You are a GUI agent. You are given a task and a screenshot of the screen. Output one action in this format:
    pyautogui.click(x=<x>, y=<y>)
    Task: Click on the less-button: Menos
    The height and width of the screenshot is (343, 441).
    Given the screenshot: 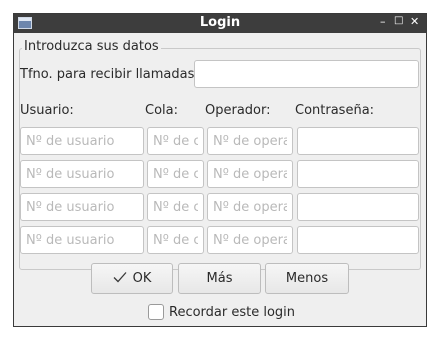 What is the action you would take?
    pyautogui.click(x=307, y=278)
    